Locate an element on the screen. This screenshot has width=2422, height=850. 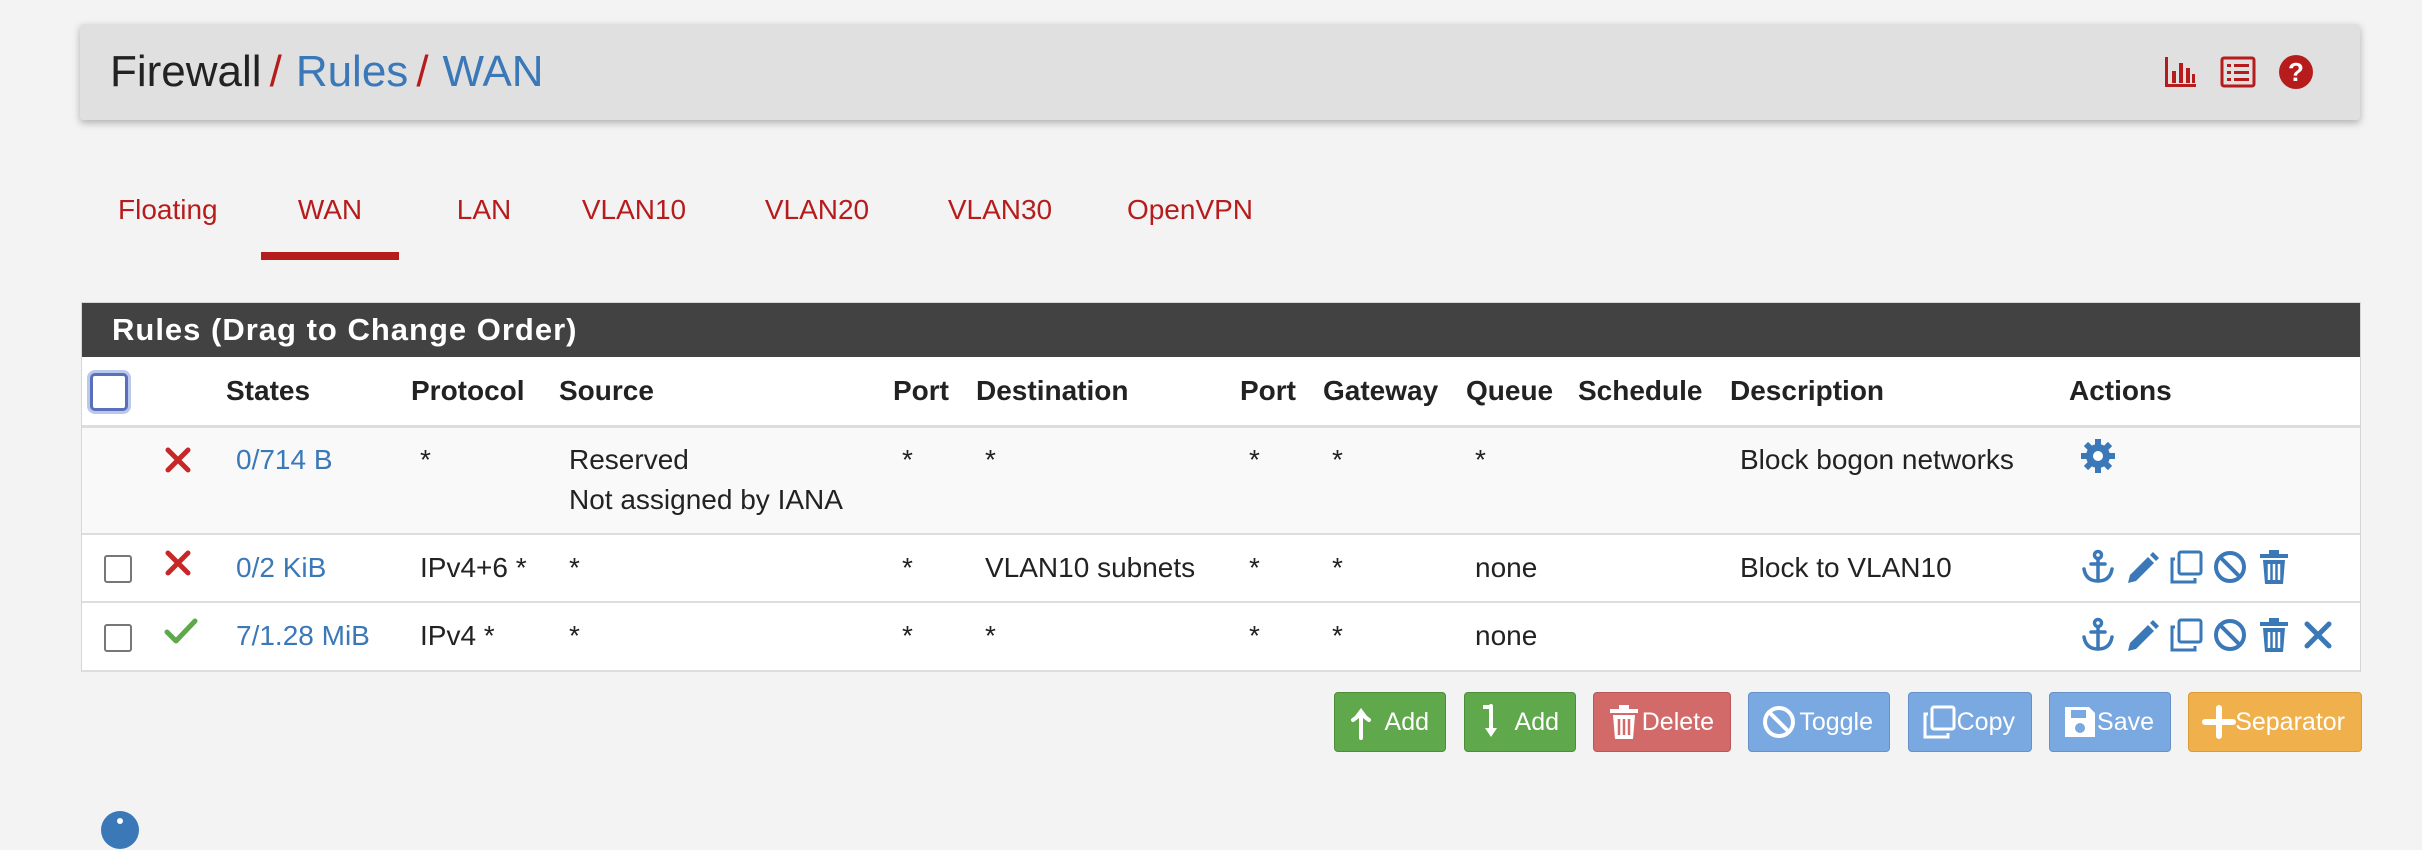
tab-vlan20: VLAN20 is located at coordinates (817, 210).